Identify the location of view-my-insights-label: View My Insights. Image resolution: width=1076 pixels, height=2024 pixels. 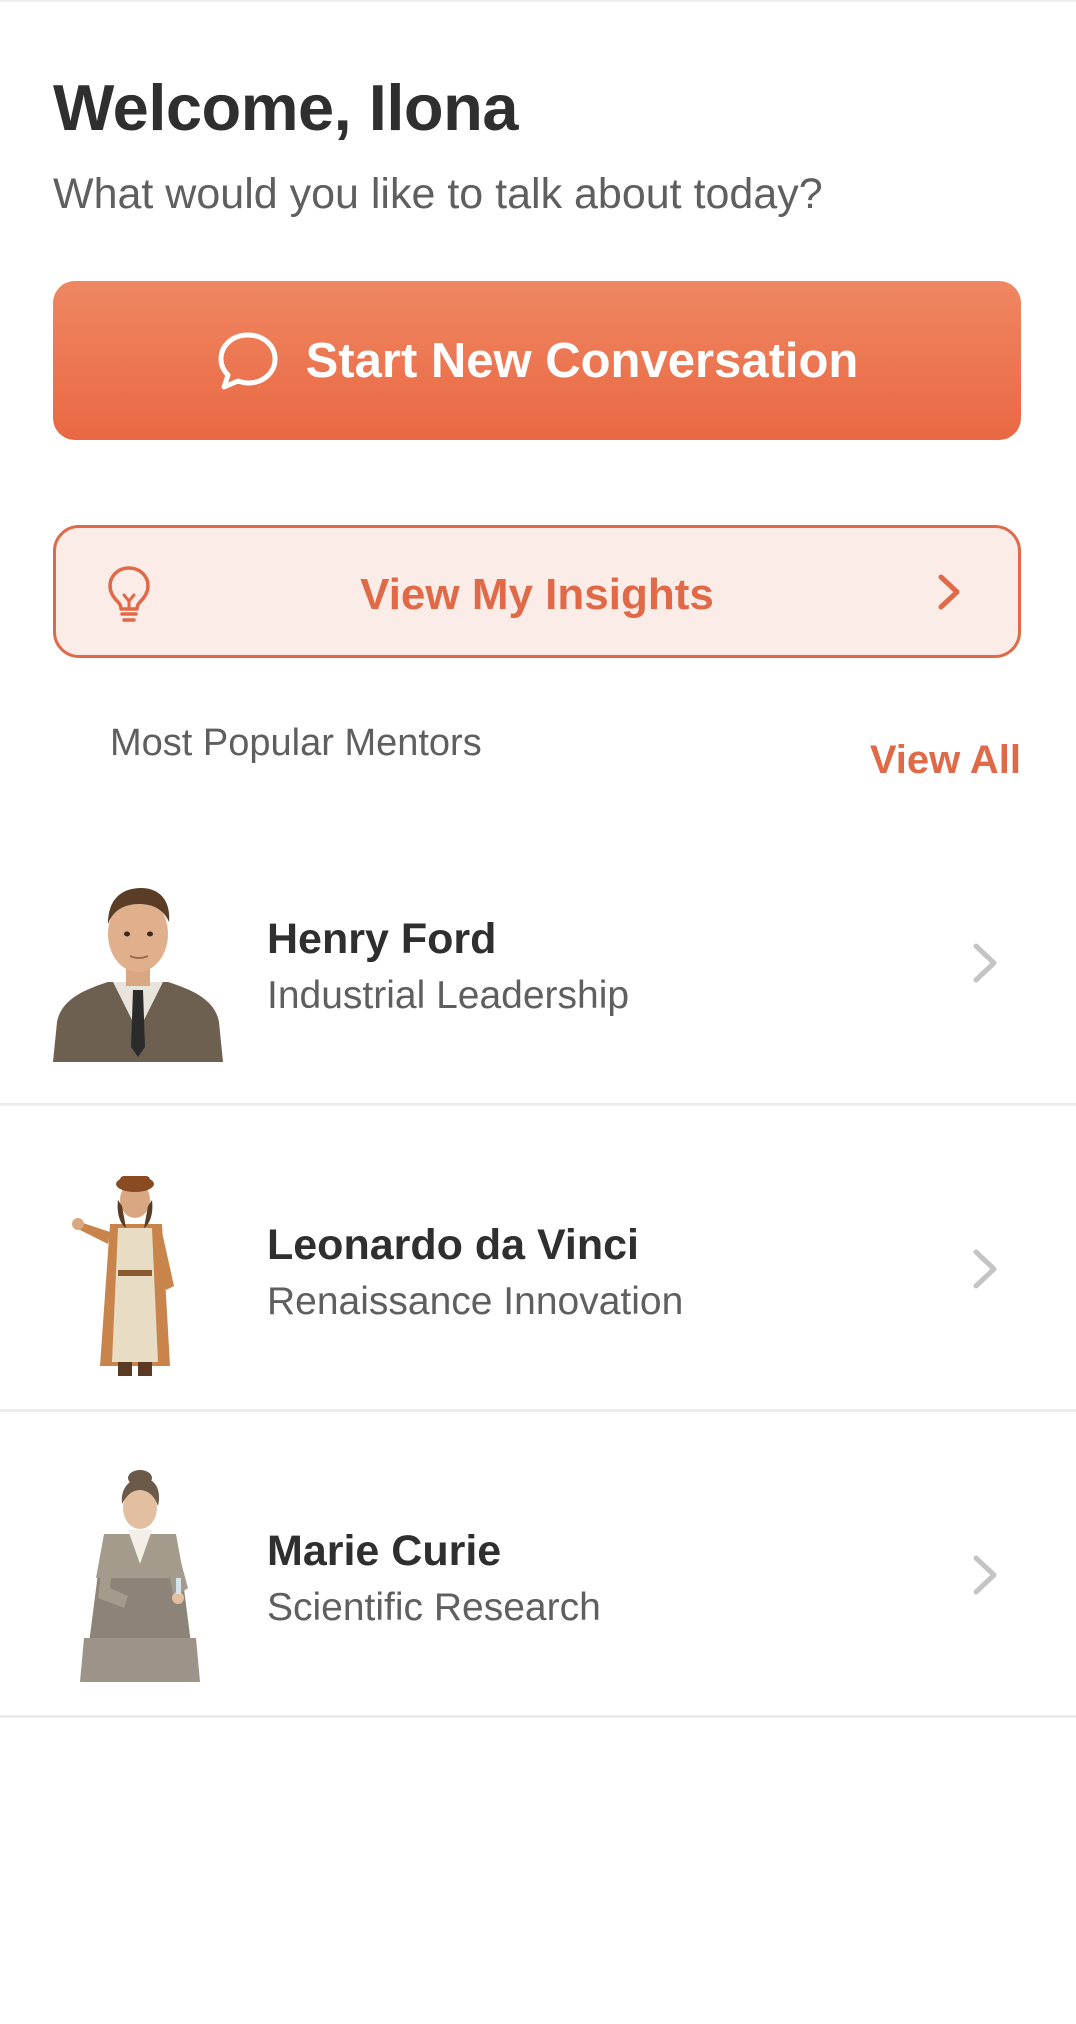
(537, 594).